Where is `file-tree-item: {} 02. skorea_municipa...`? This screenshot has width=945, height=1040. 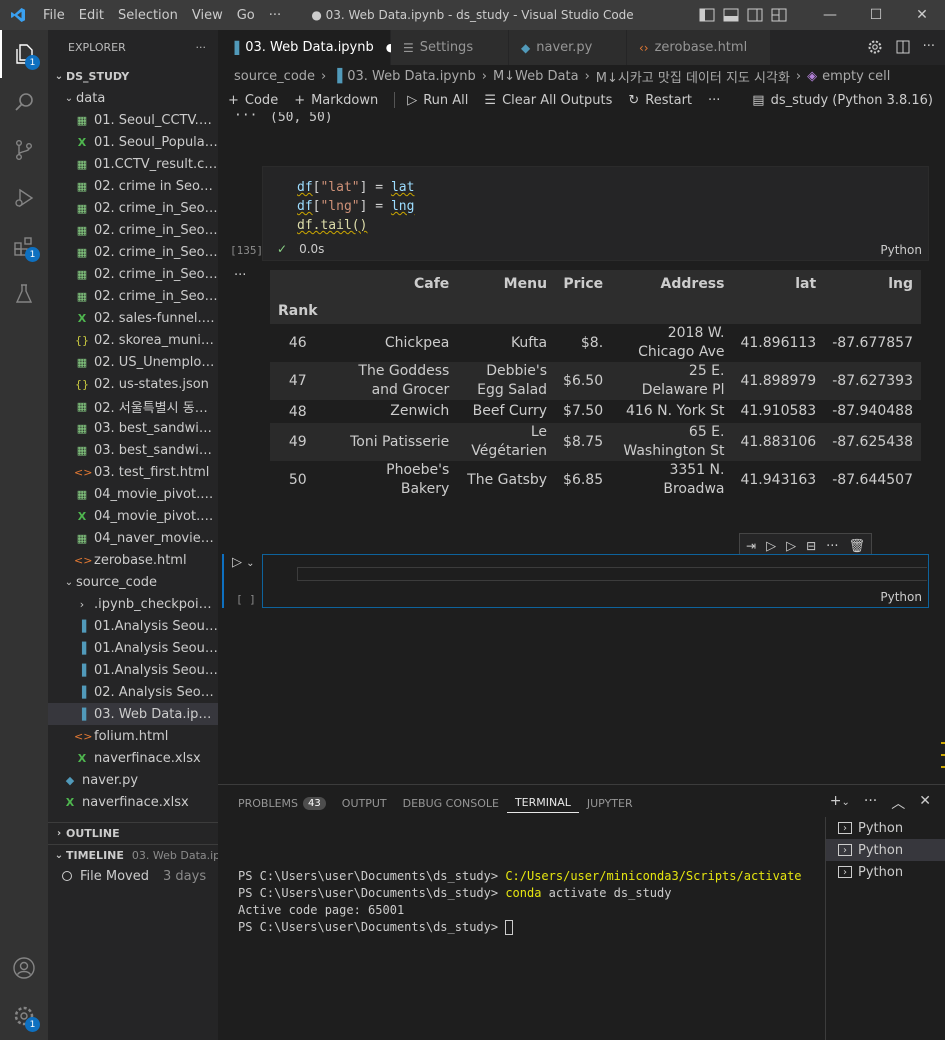
file-tree-item: {} 02. skorea_municipa... is located at coordinates (133, 340).